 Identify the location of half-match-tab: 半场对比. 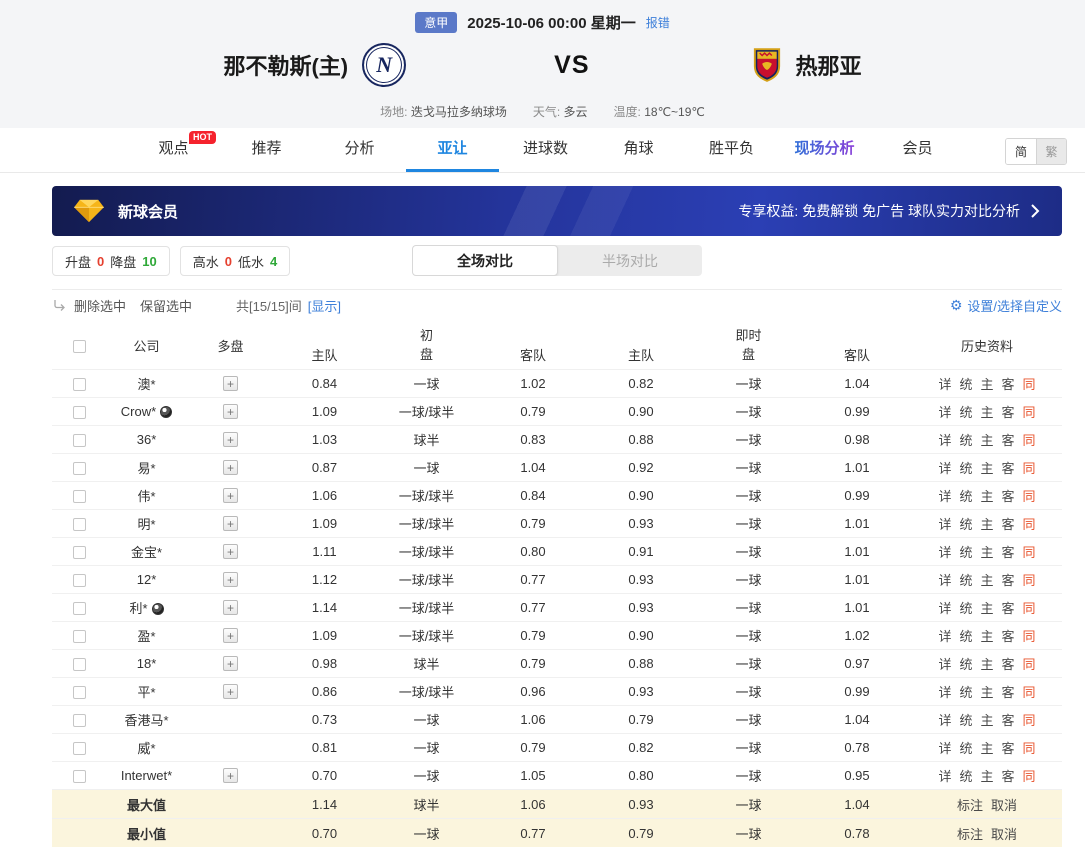
(630, 260).